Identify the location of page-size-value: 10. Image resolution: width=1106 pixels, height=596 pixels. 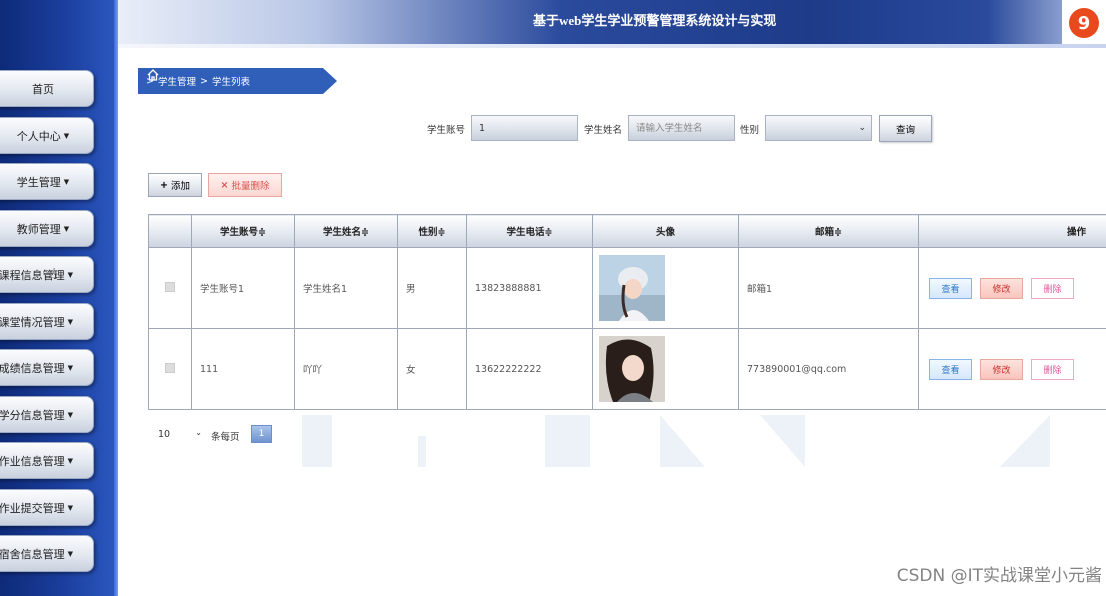
(164, 434).